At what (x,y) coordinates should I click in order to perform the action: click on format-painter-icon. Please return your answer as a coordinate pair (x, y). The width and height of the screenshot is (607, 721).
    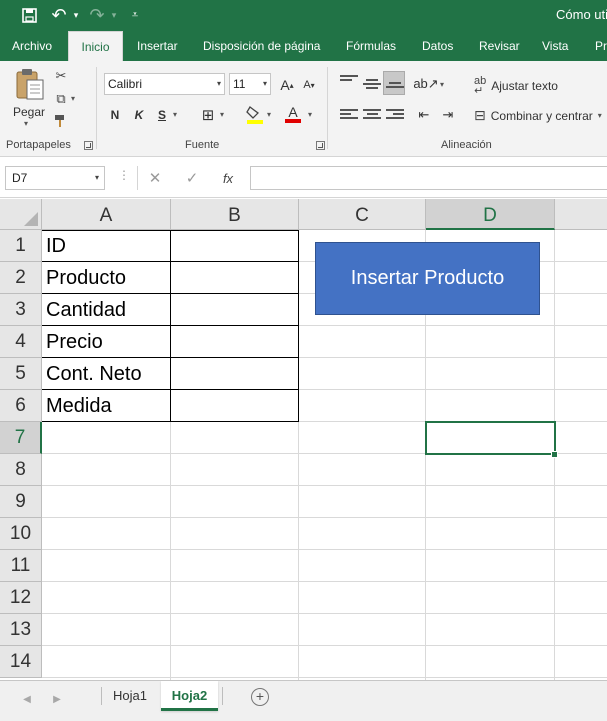
    Looking at the image, I should click on (61, 121).